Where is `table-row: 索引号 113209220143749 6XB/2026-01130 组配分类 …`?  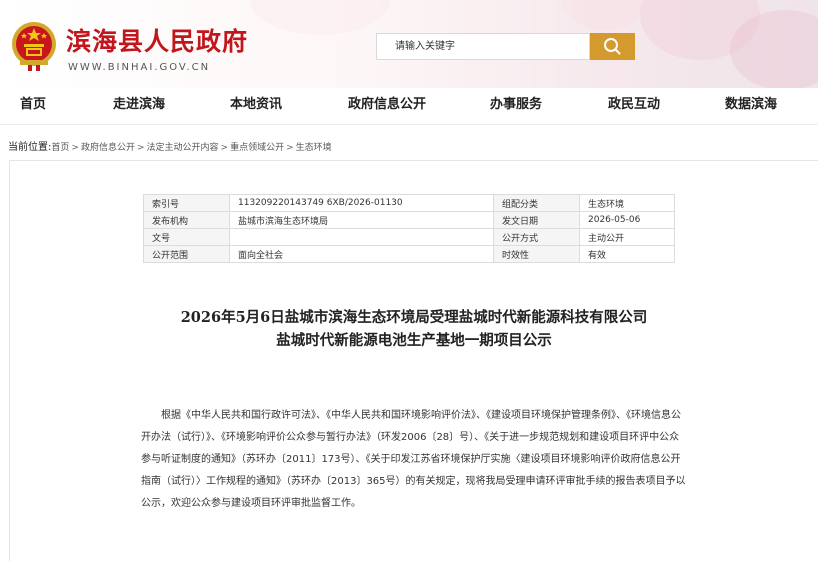 table-row: 索引号 113209220143749 6XB/2026-01130 组配分类 … is located at coordinates (409, 203).